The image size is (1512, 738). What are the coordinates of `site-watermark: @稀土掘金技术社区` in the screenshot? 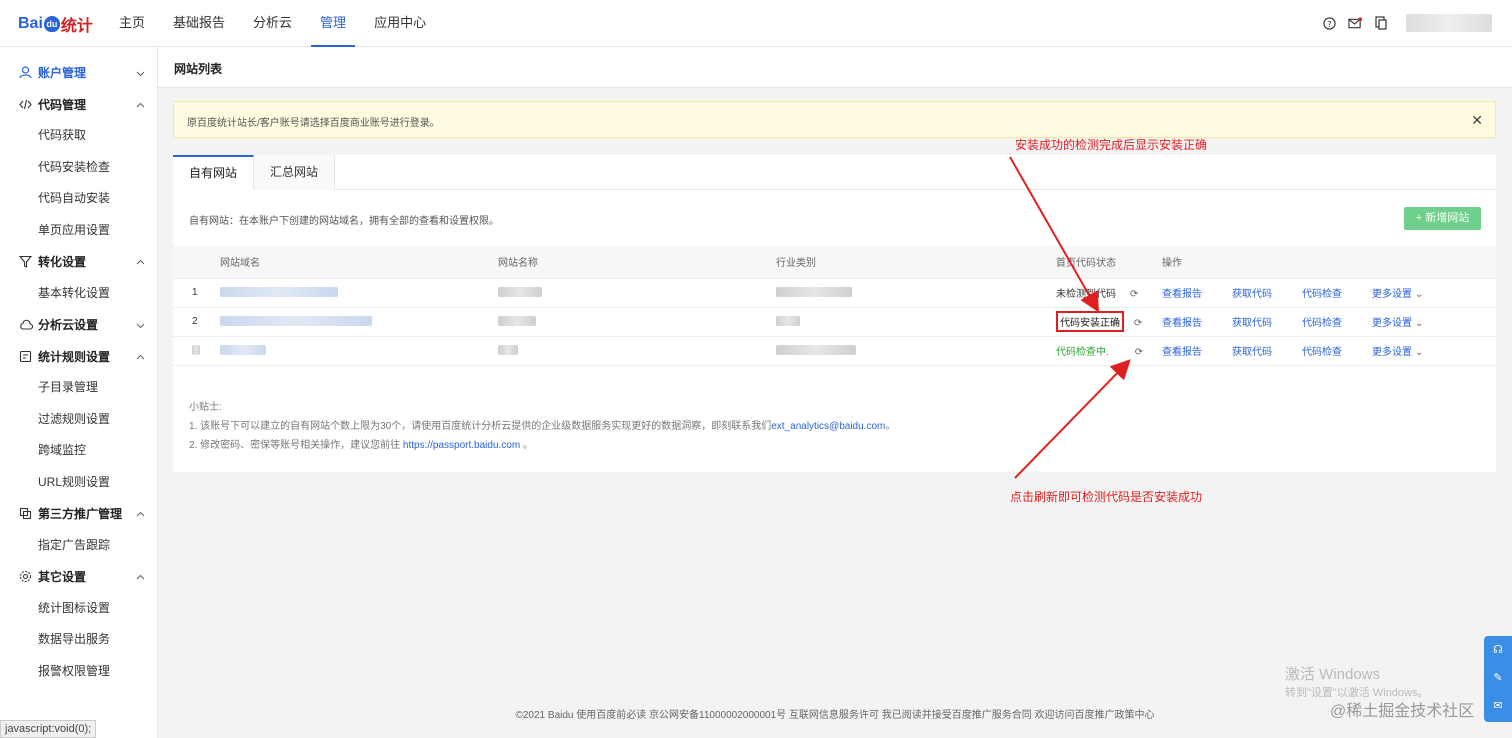 It's located at (1402, 711).